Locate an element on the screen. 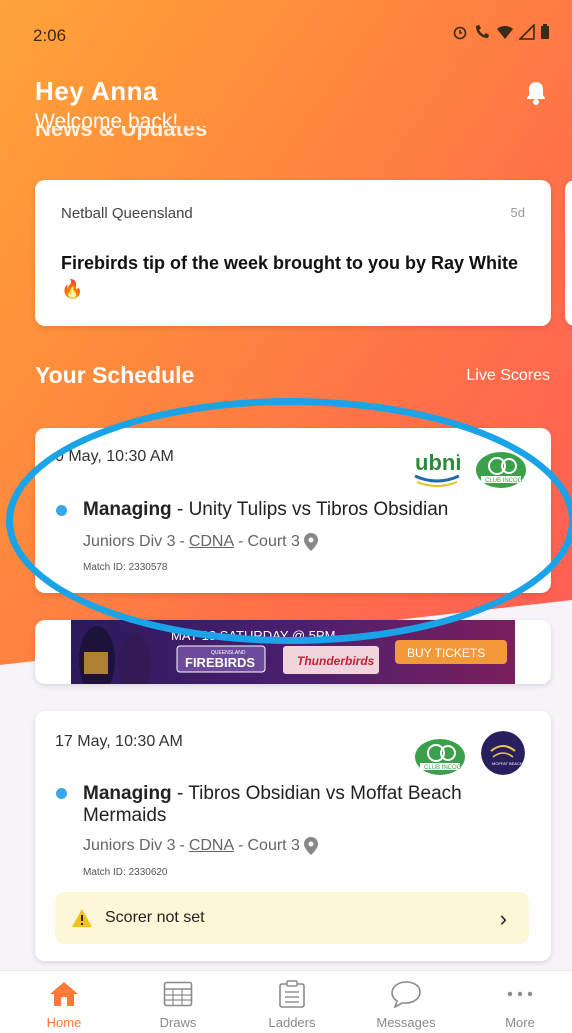  tab-label: Home is located at coordinates (64, 1022).